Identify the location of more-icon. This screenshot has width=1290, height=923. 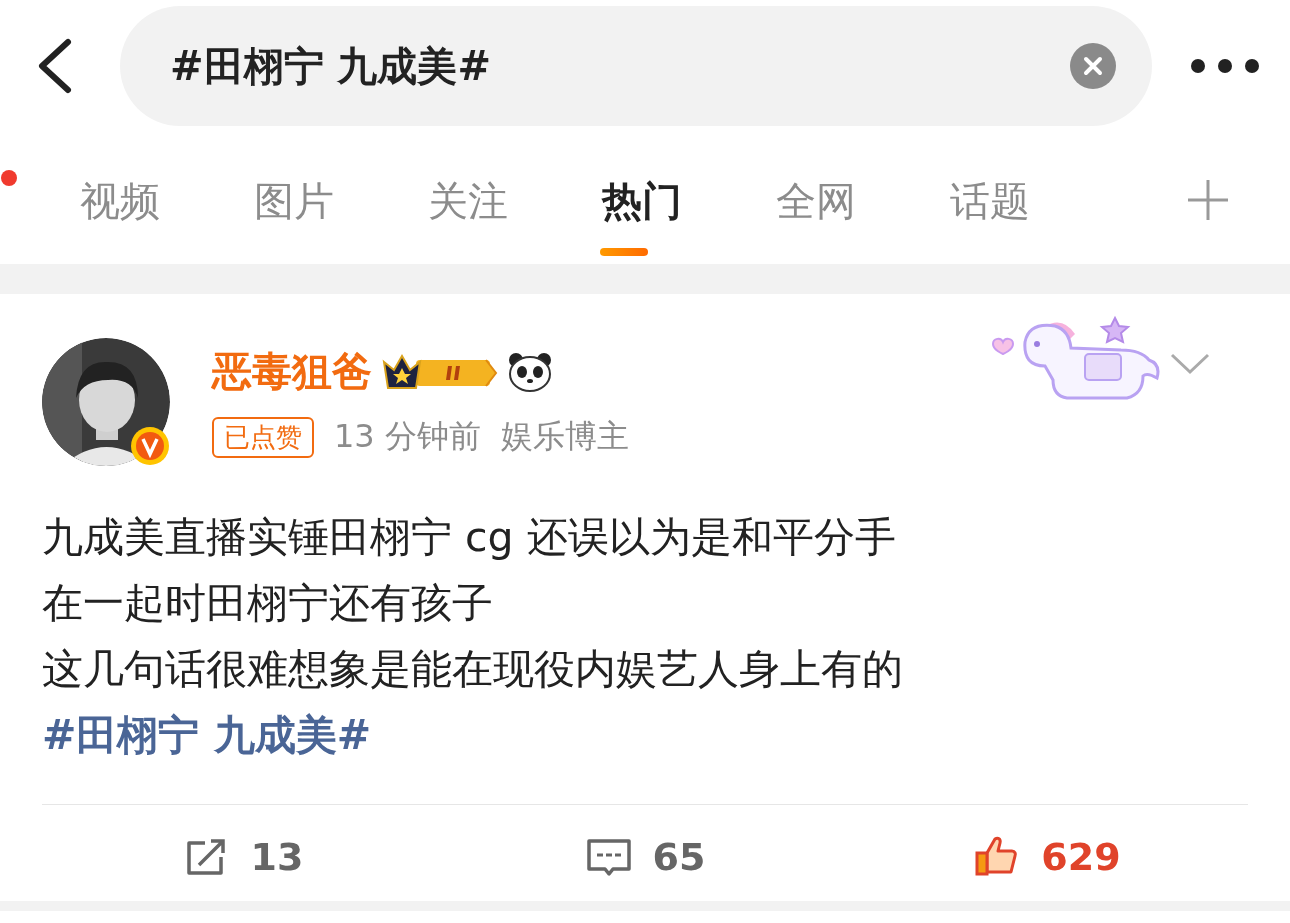
(1225, 66).